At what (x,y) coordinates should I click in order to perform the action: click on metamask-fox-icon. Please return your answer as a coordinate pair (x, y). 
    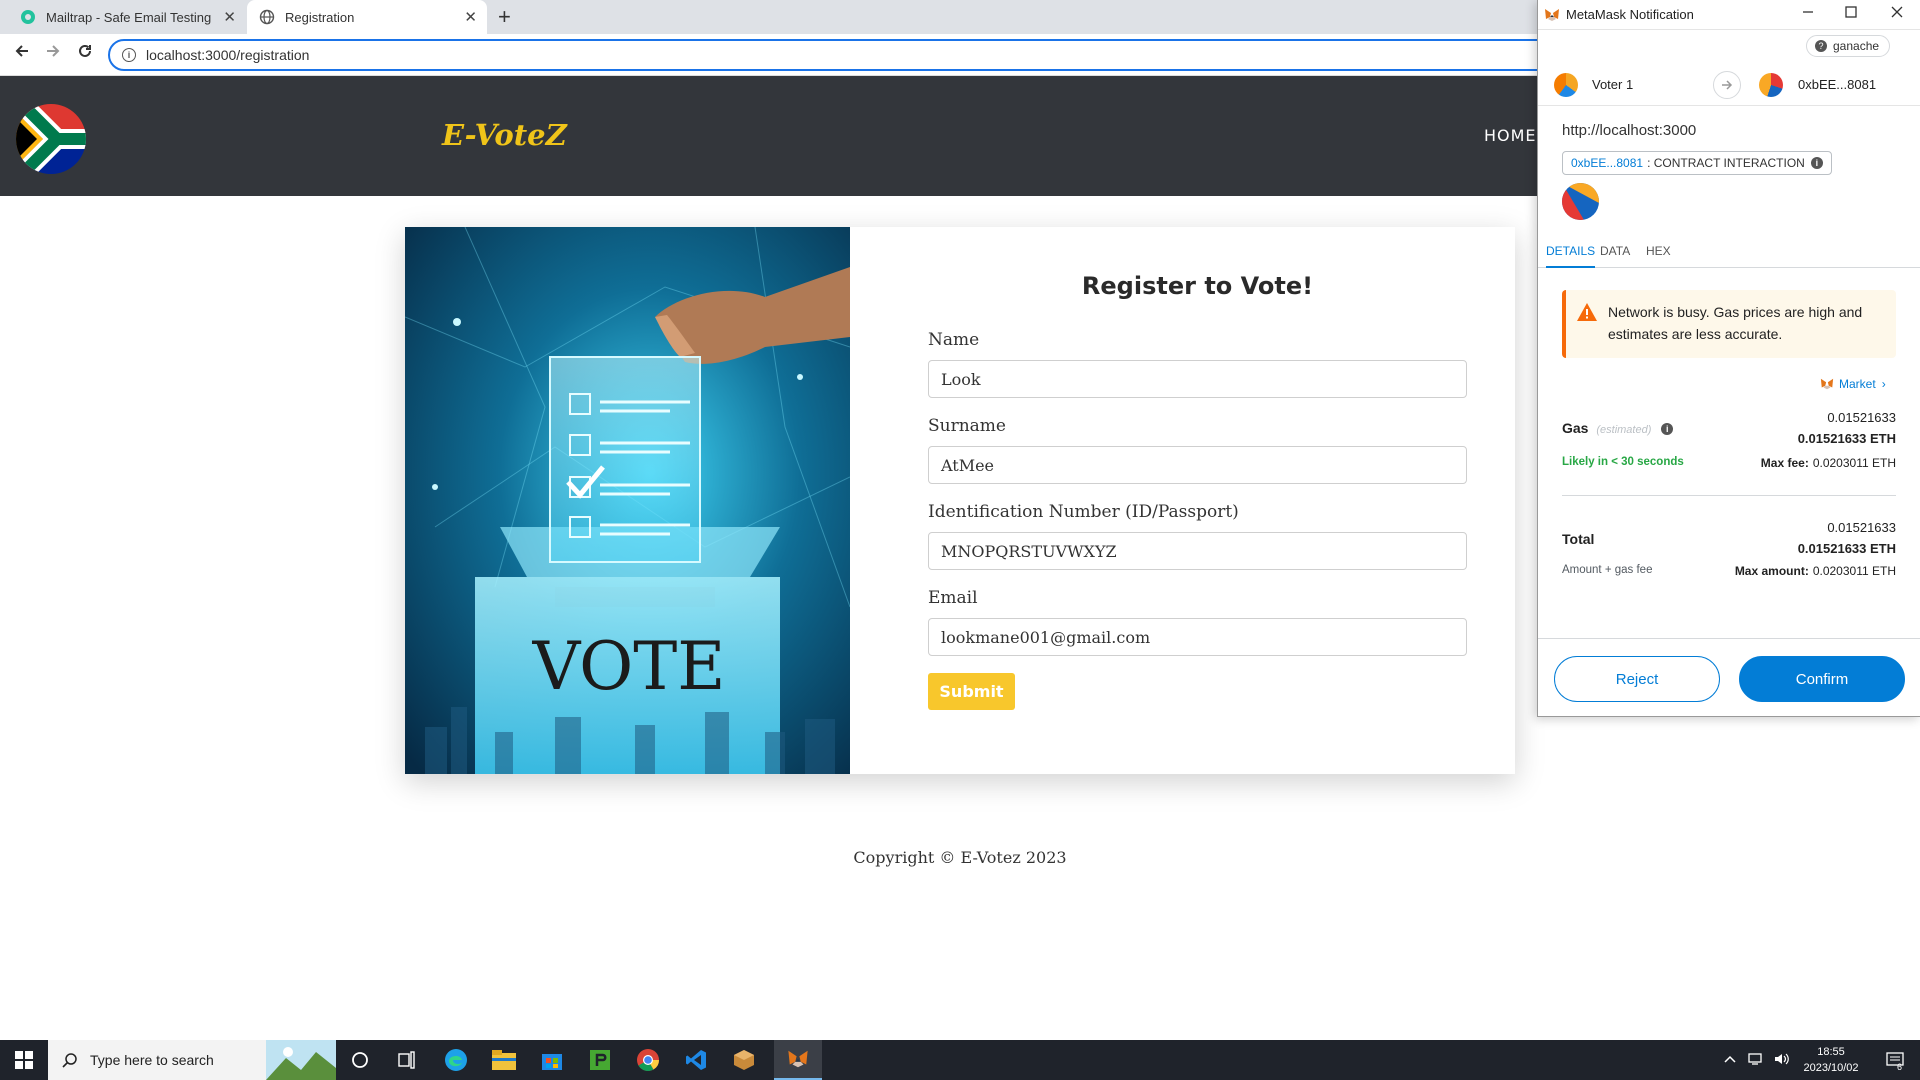
    Looking at the image, I should click on (1552, 15).